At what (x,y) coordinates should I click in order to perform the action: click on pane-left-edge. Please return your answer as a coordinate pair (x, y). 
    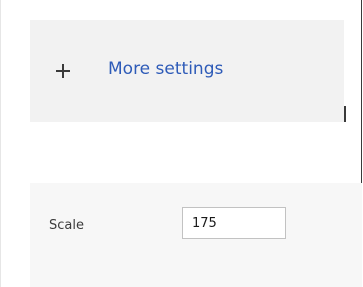
    Looking at the image, I should click on (0, 143).